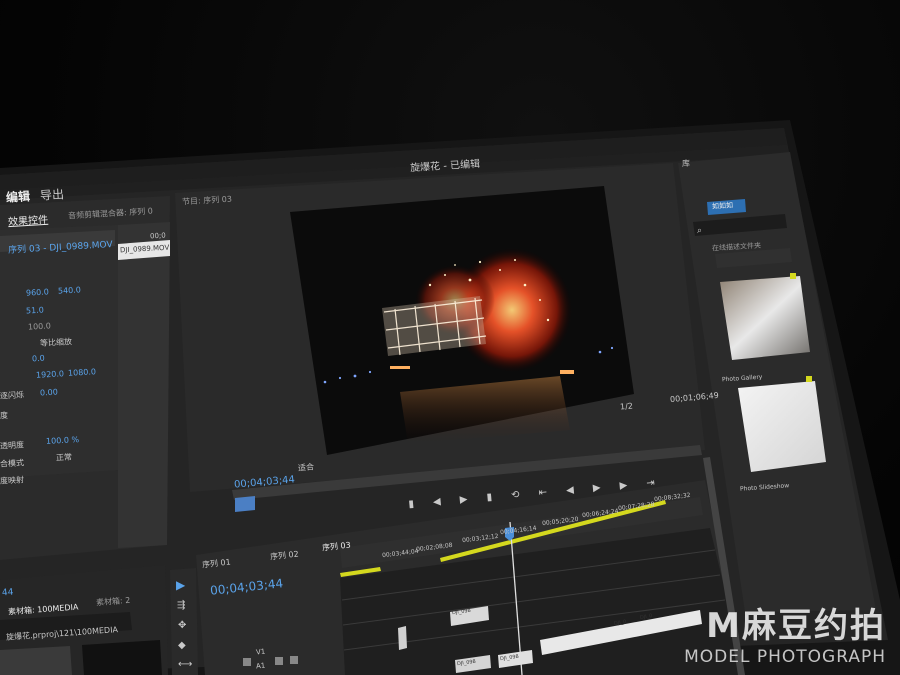 The width and height of the screenshot is (900, 675). What do you see at coordinates (180, 585) in the screenshot?
I see `selection-tool-icon: ▶` at bounding box center [180, 585].